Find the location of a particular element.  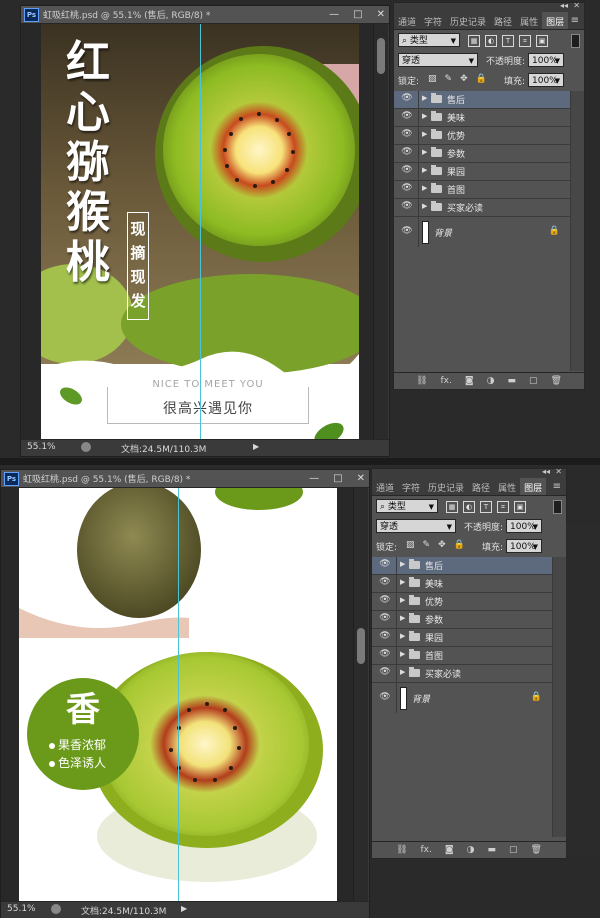

adjustment-icon: ◑ is located at coordinates (491, 381).